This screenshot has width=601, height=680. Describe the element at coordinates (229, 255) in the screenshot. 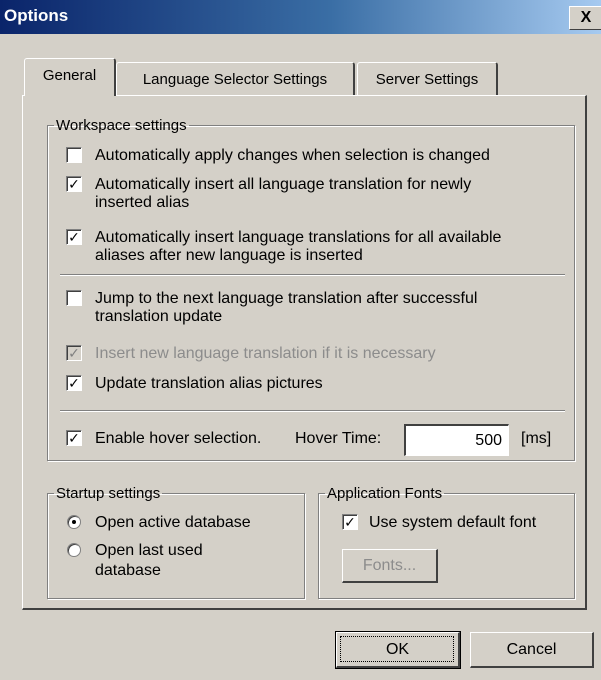

I see `auto-insert-for-available-aliases-label-line2: aliases after new language is inserted` at that location.